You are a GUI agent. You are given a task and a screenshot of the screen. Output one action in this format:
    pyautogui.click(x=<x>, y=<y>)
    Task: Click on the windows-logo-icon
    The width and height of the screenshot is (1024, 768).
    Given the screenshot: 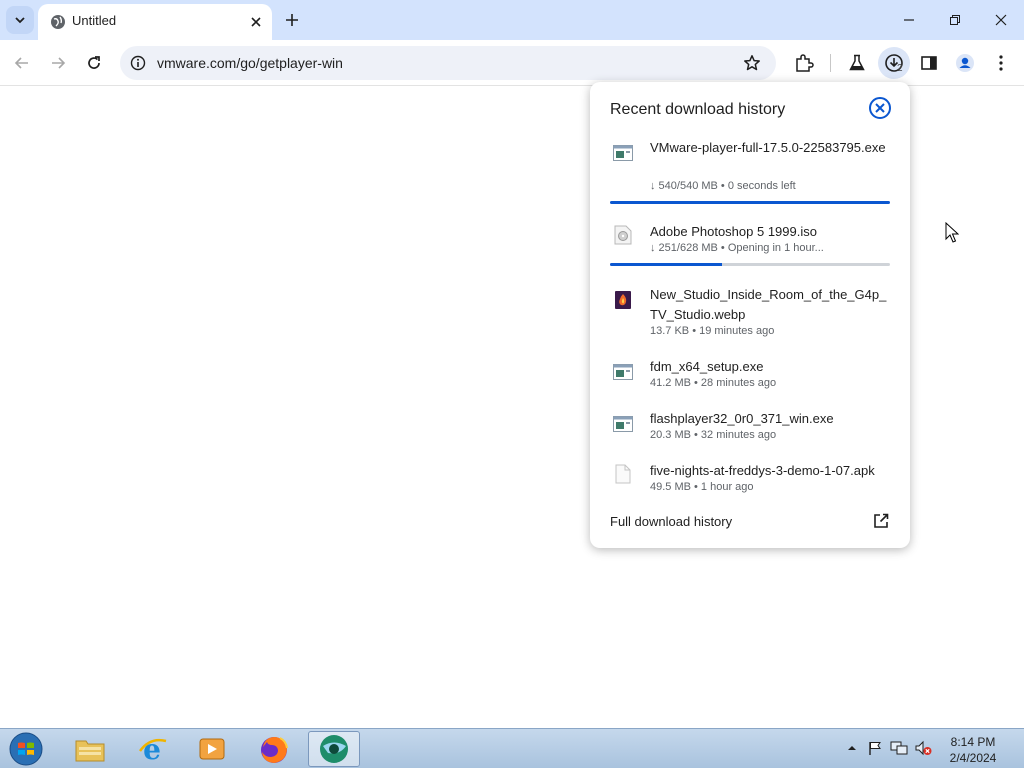 What is the action you would take?
    pyautogui.click(x=26, y=749)
    